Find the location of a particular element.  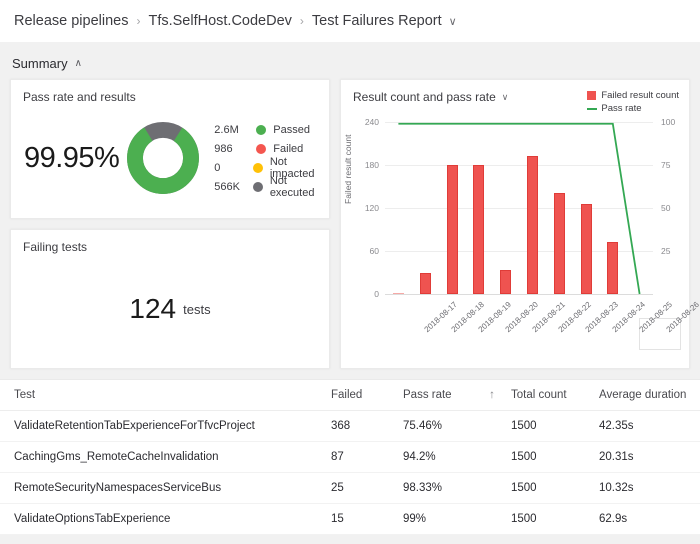

legend-dot-passed is located at coordinates (261, 129).